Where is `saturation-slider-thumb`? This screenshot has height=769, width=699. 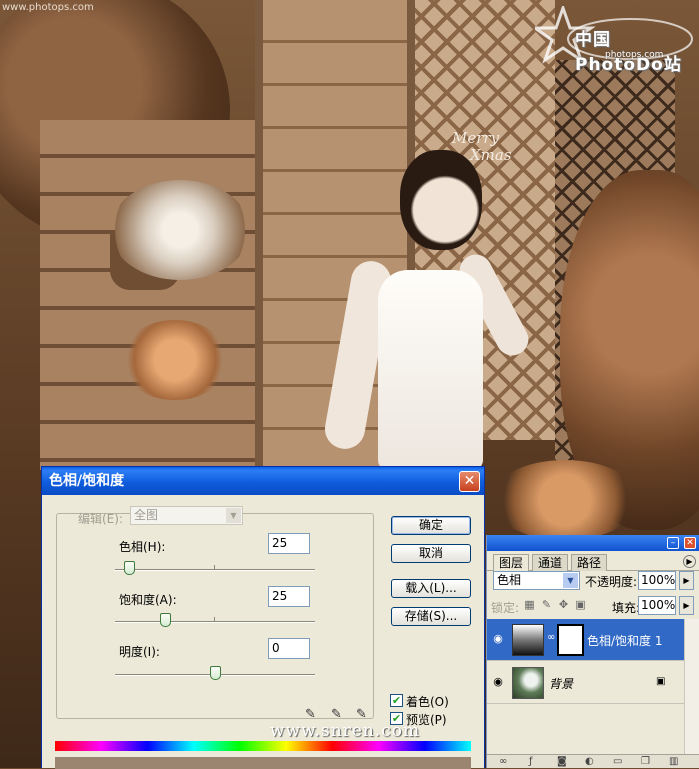
saturation-slider-thumb is located at coordinates (165, 620).